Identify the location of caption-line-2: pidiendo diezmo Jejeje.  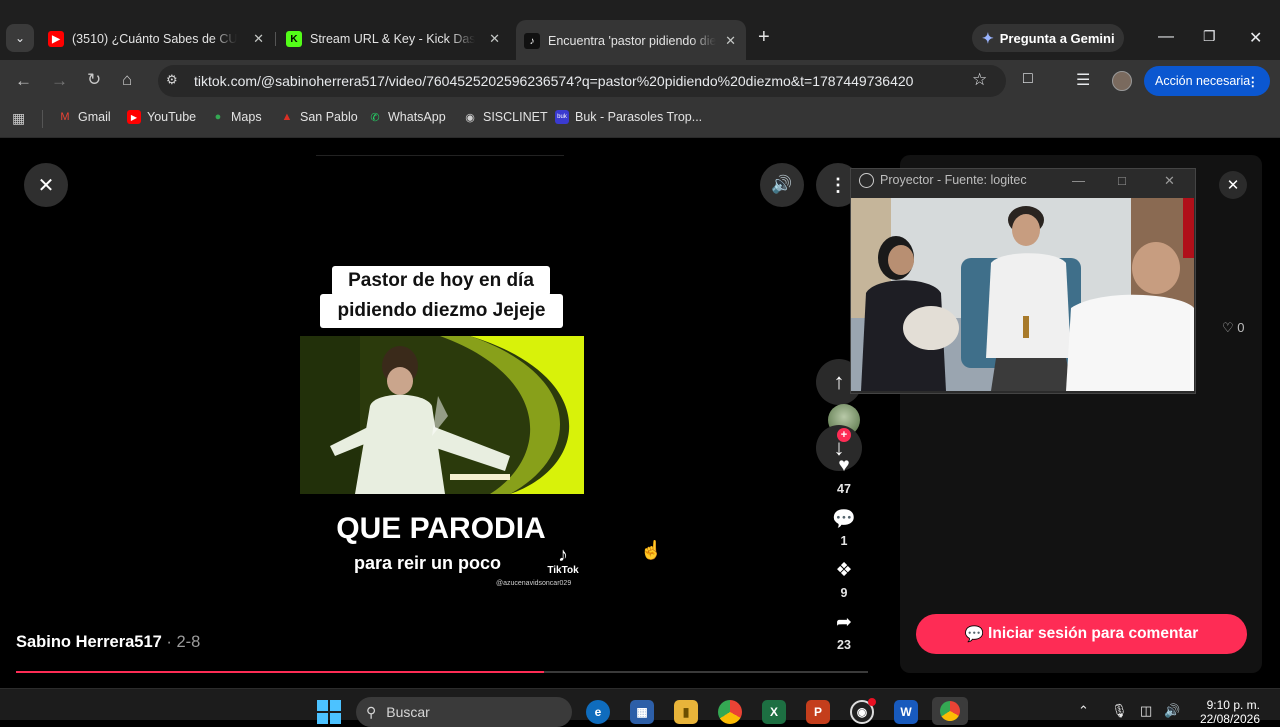
(441, 311).